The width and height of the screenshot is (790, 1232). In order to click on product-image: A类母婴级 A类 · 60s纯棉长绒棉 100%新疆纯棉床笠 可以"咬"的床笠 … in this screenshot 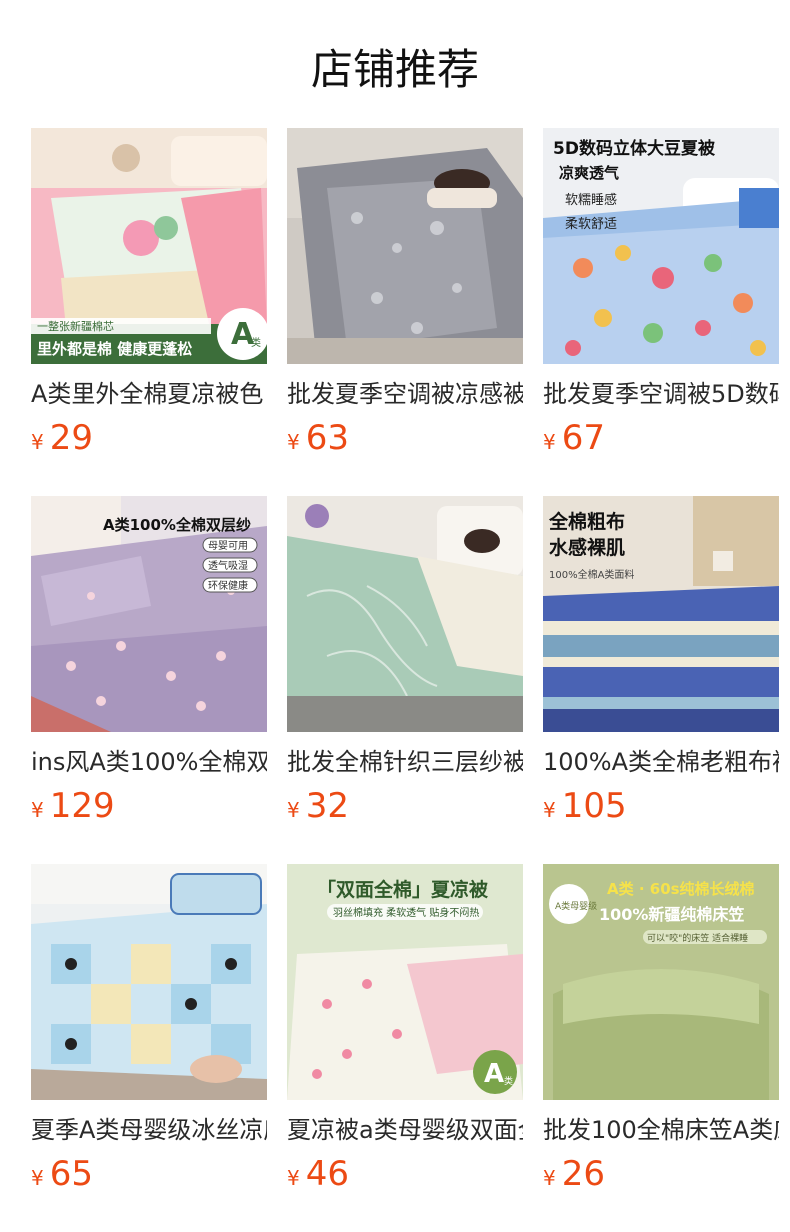, I will do `click(661, 982)`.